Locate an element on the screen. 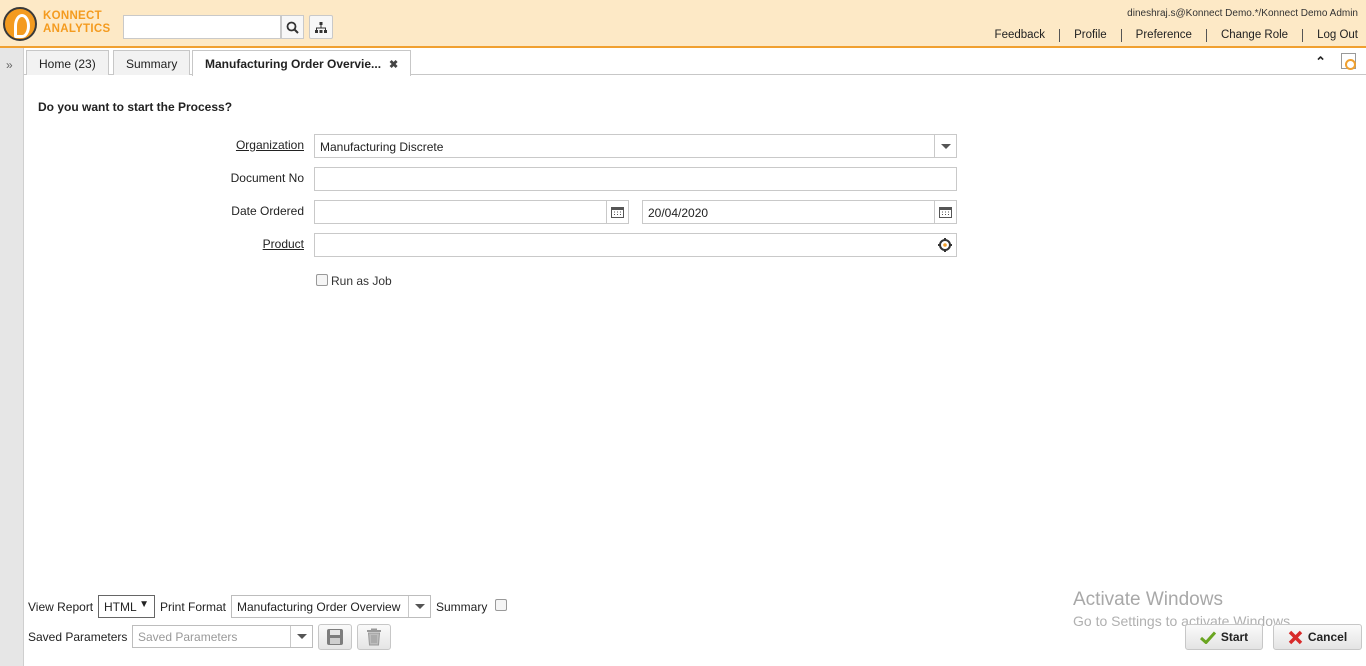 This screenshot has width=1366, height=666. trash-icon is located at coordinates (374, 637).